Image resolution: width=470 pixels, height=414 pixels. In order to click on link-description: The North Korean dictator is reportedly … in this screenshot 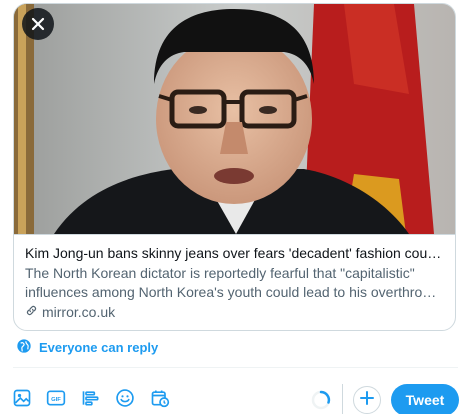, I will do `click(233, 282)`.